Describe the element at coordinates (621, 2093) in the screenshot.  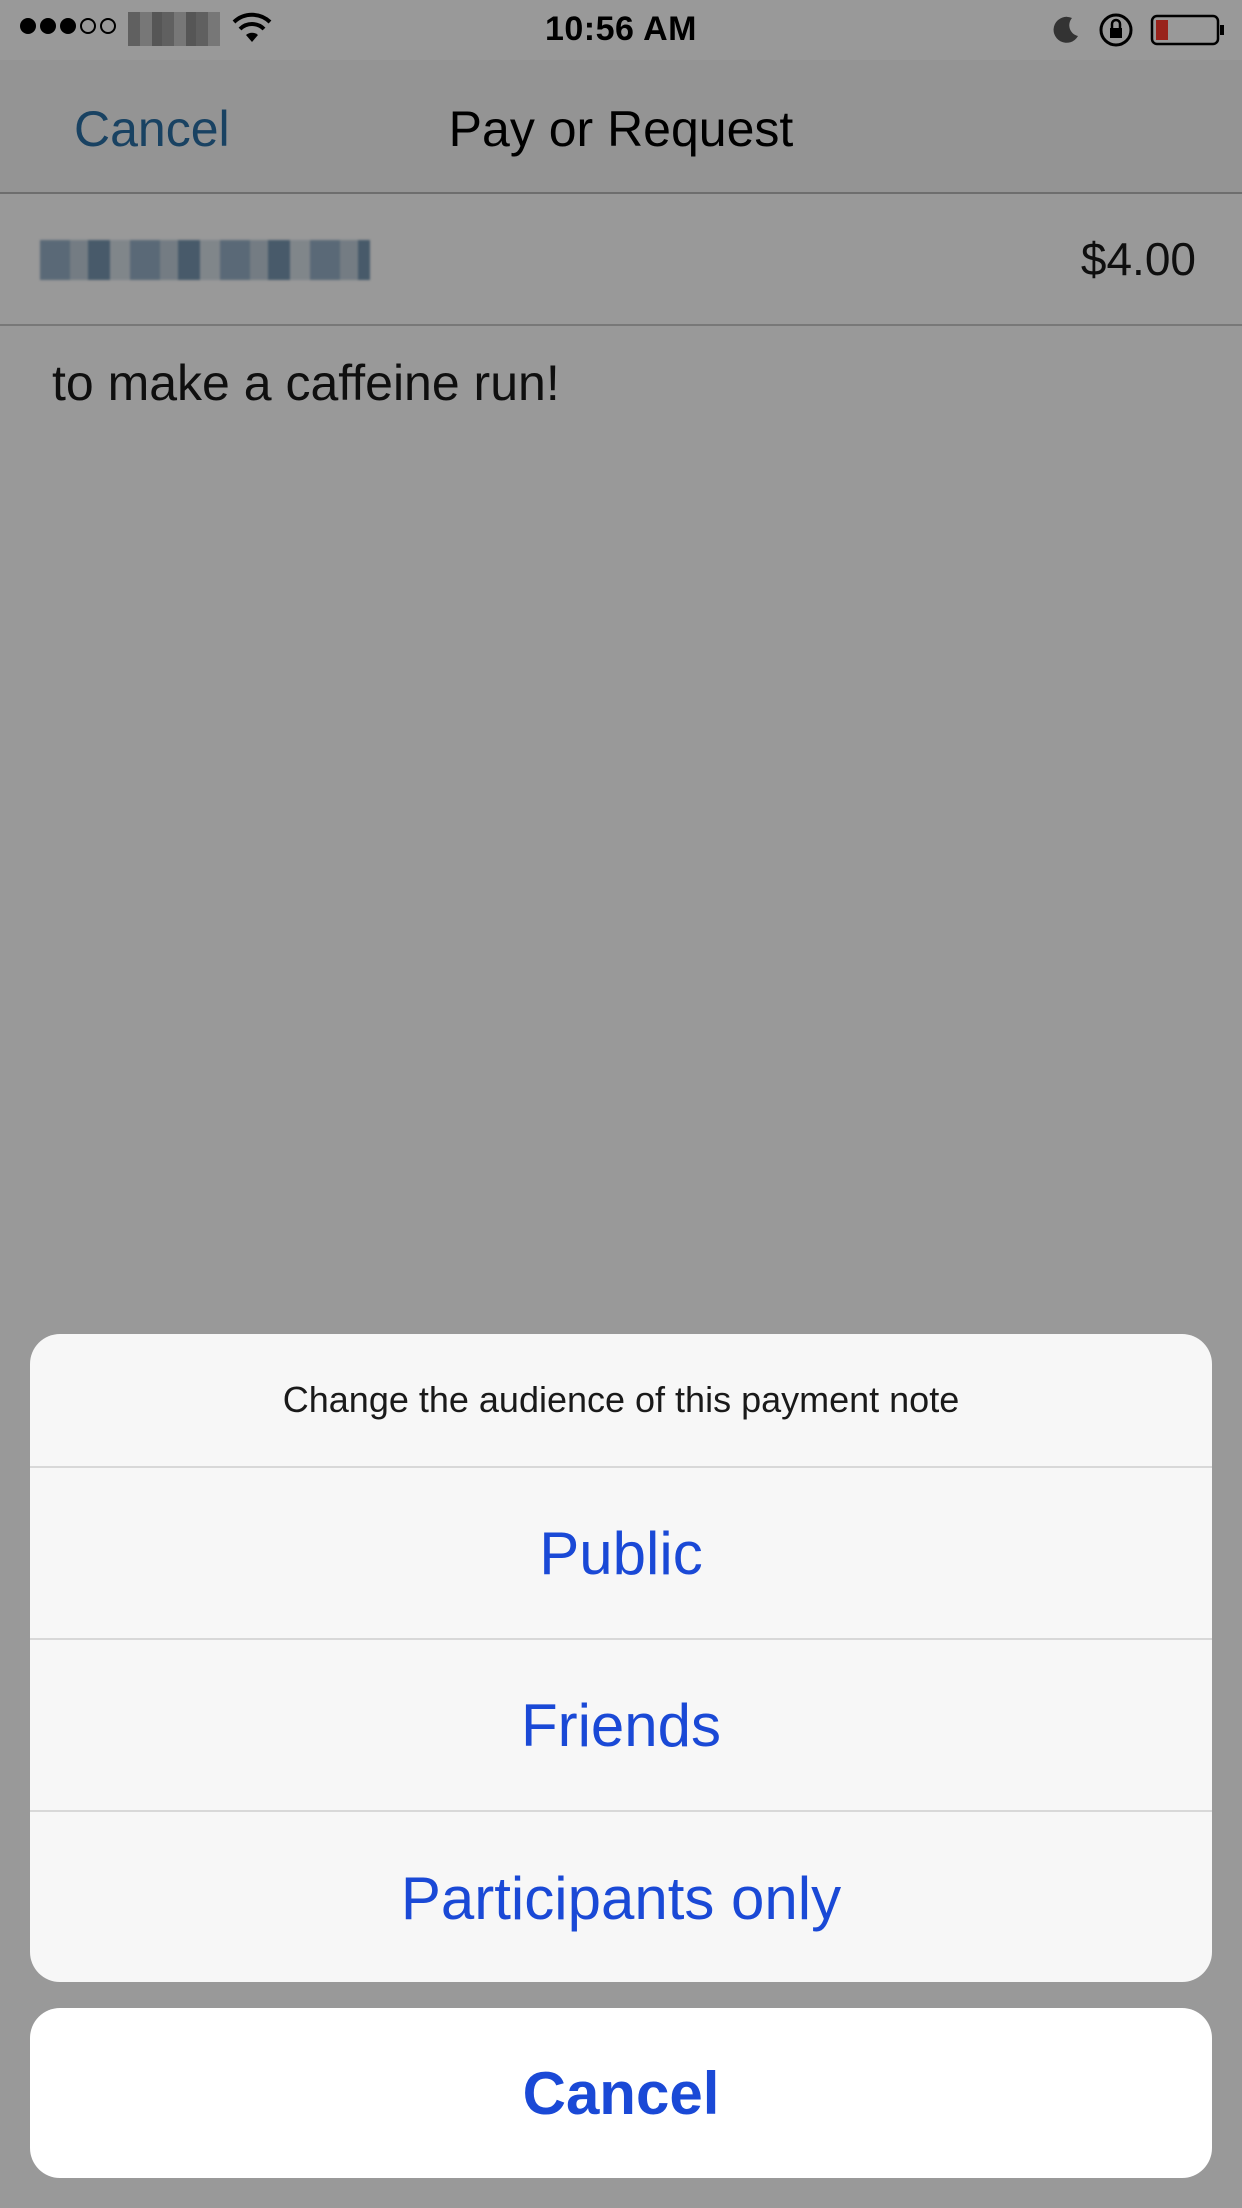
I see `action-sheet-cancel-button: Cancel` at that location.